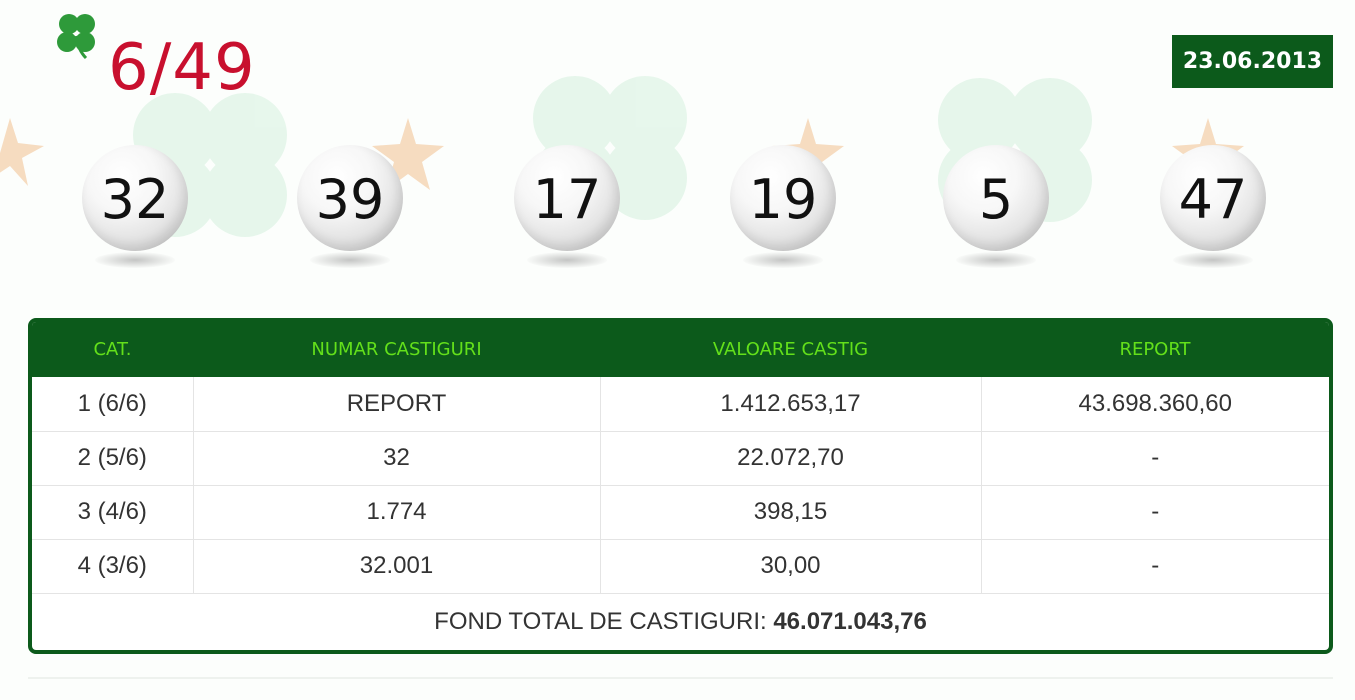  I want to click on lottery-ball: 47, so click(1213, 205).